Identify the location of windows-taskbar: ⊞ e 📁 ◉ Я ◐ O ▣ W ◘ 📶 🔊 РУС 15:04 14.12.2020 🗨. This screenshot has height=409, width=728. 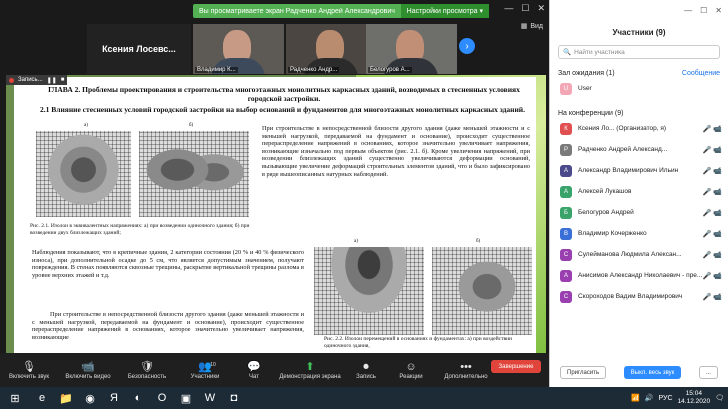
(364, 398).